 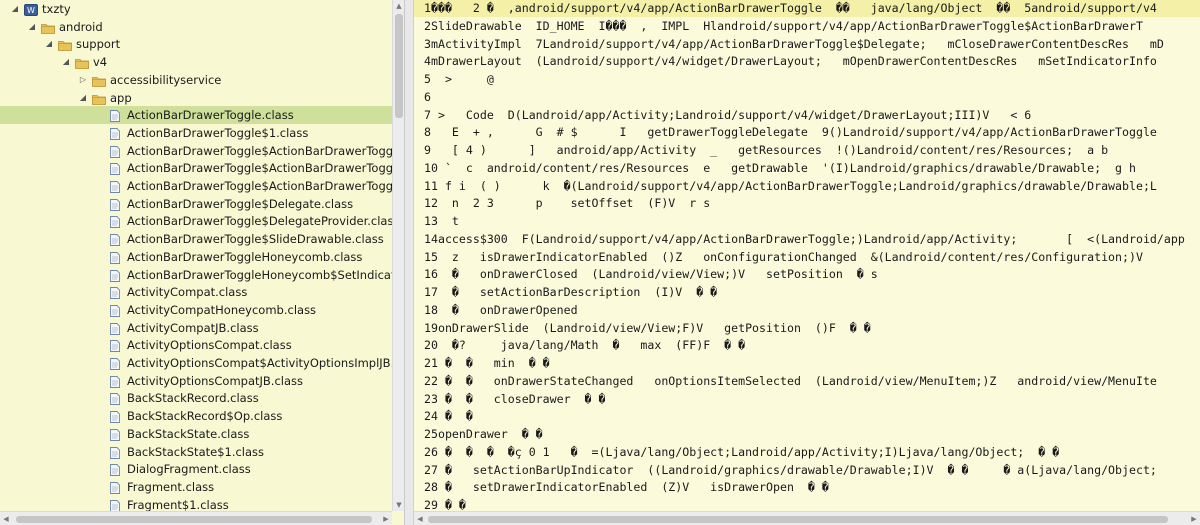 What do you see at coordinates (196, 44) in the screenshot?
I see `tree-item: ◢ support` at bounding box center [196, 44].